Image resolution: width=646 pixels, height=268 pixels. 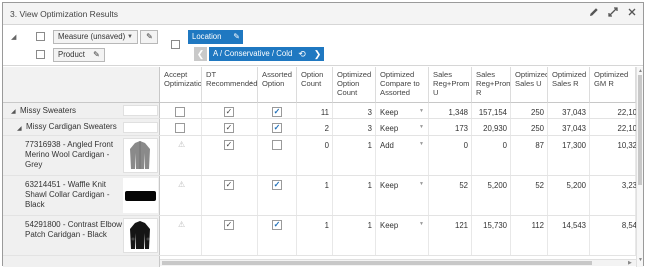 I want to click on column-header: Assorted Option, so click(x=277, y=85).